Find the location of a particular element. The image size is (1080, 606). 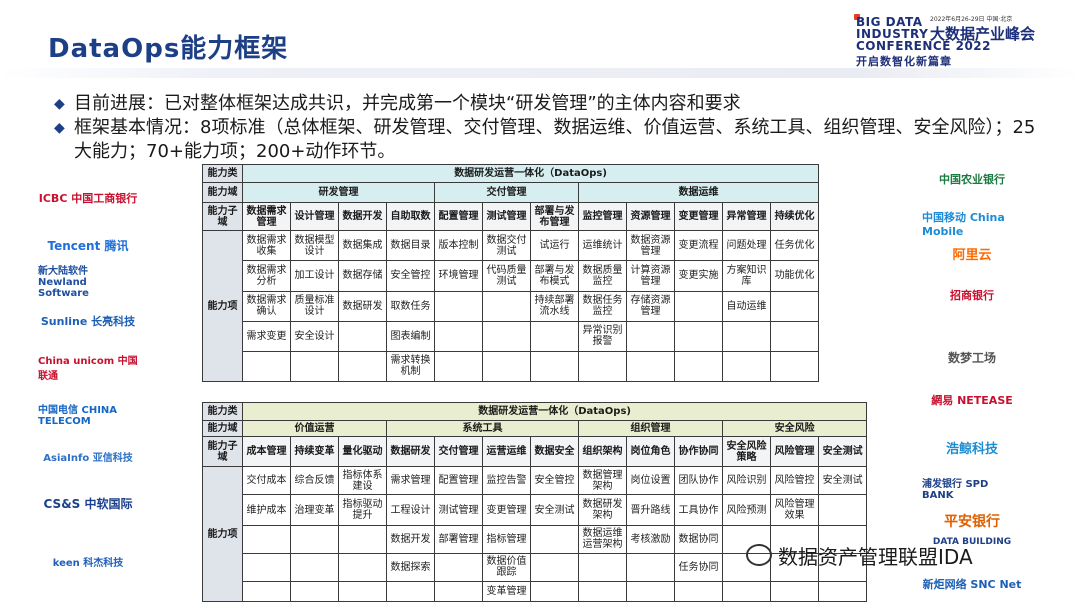

item-cell: 计算资源管理 is located at coordinates (650, 276).